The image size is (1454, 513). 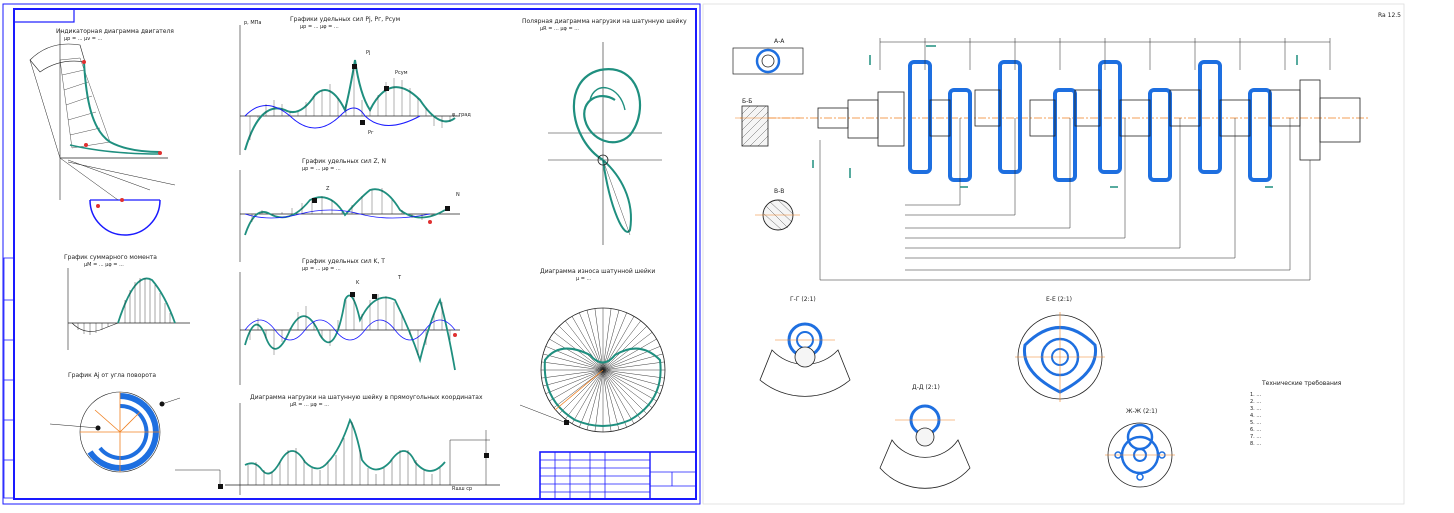 I want to click on label-pg: Pг, so click(x=371, y=133).